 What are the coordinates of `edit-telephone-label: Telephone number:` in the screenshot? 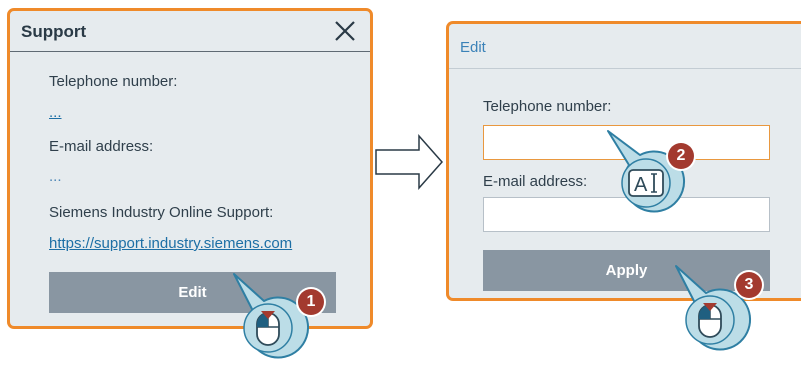 It's located at (547, 106).